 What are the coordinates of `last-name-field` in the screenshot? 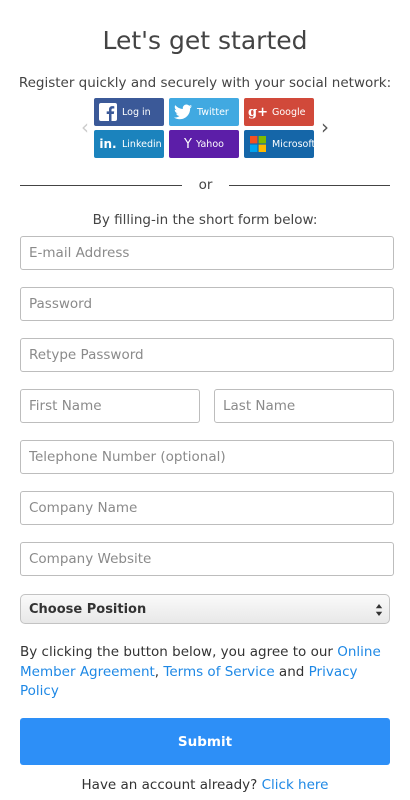 It's located at (304, 406).